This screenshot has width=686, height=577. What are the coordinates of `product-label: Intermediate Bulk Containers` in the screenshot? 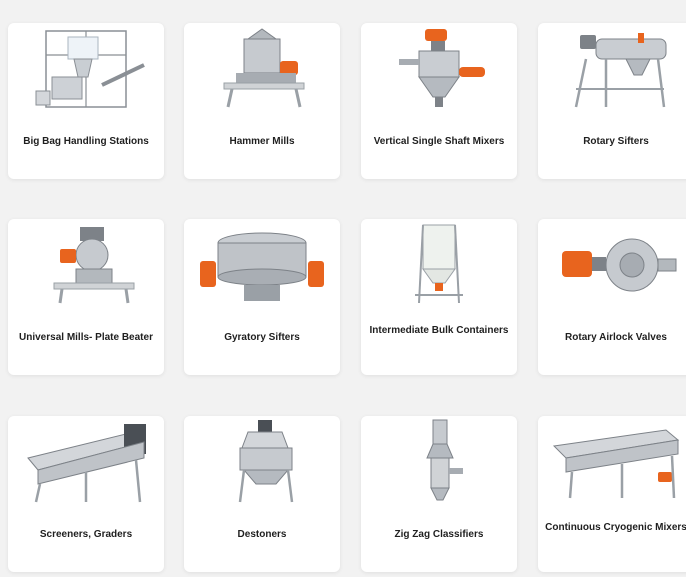 It's located at (439, 330).